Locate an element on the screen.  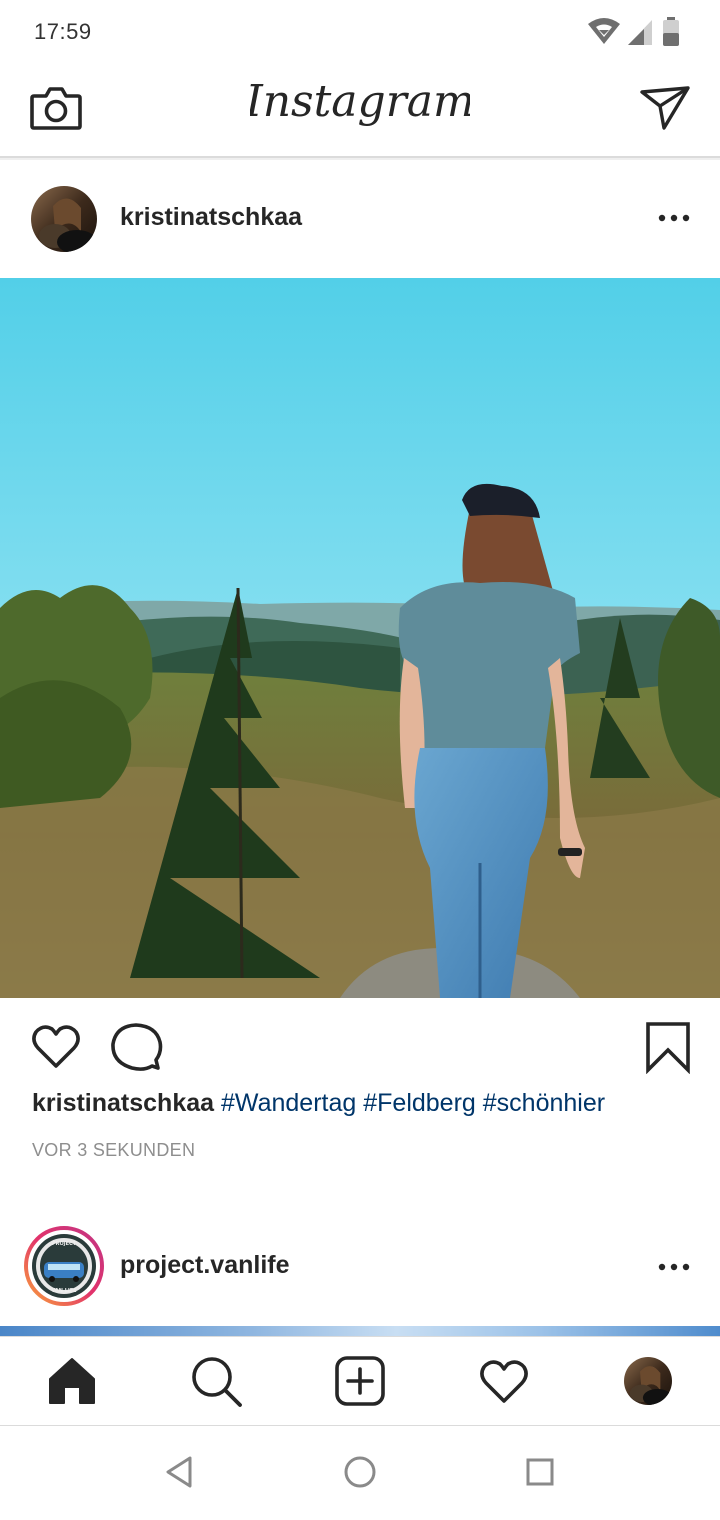
profile-avatar is located at coordinates (648, 1381).